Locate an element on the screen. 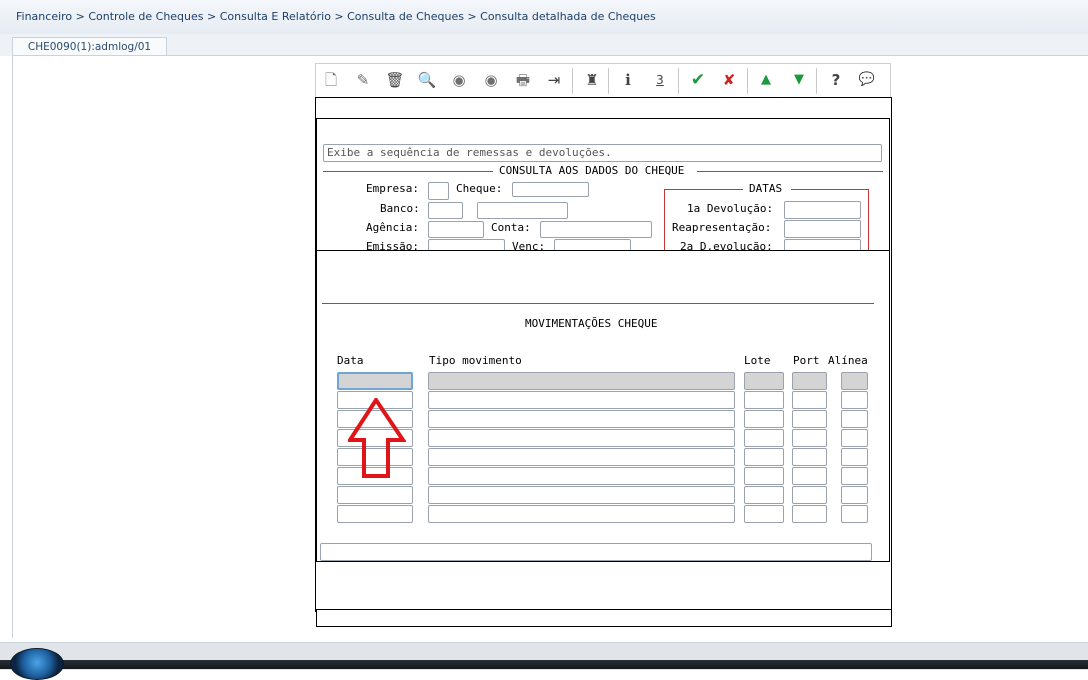  cheque-label: Cheque: is located at coordinates (479, 188).